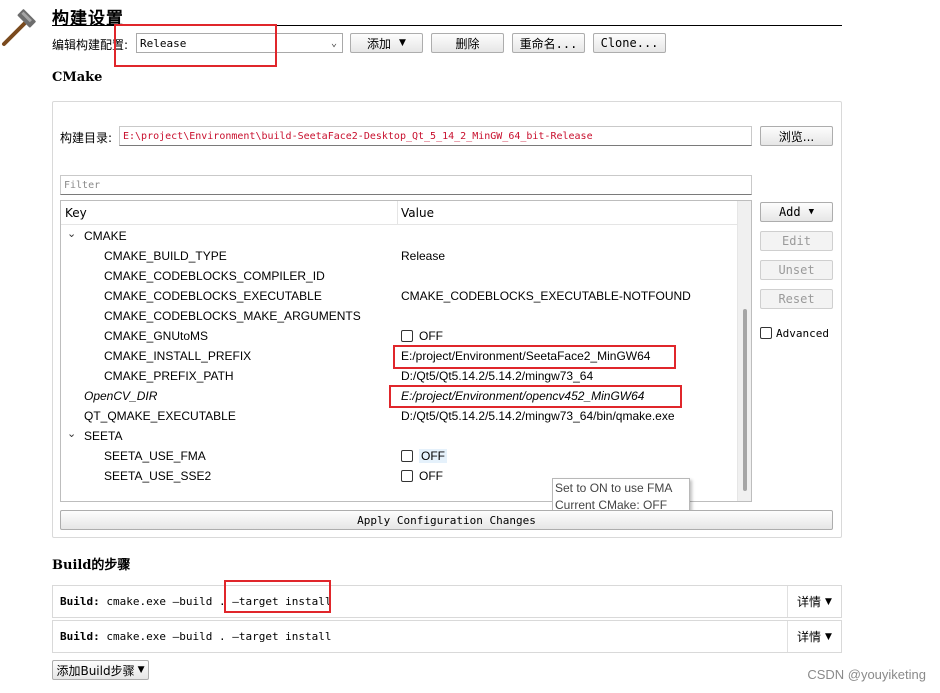 The width and height of the screenshot is (940, 693). What do you see at coordinates (546, 296) in the screenshot?
I see `row-value: CMAKE_CODEBLOCKS_EXECUTABLE-NOTFOUND` at bounding box center [546, 296].